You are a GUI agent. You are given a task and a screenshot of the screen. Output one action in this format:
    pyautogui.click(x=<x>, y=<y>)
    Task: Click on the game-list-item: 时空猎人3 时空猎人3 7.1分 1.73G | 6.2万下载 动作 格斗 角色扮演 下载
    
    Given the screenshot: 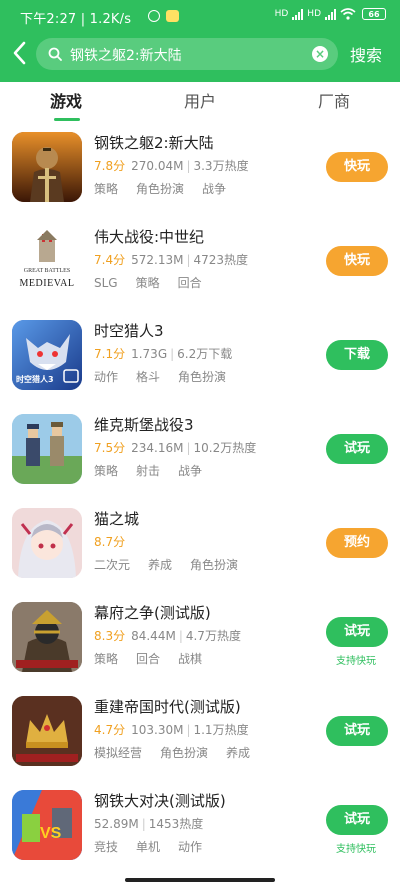 What is the action you would take?
    pyautogui.click(x=200, y=357)
    